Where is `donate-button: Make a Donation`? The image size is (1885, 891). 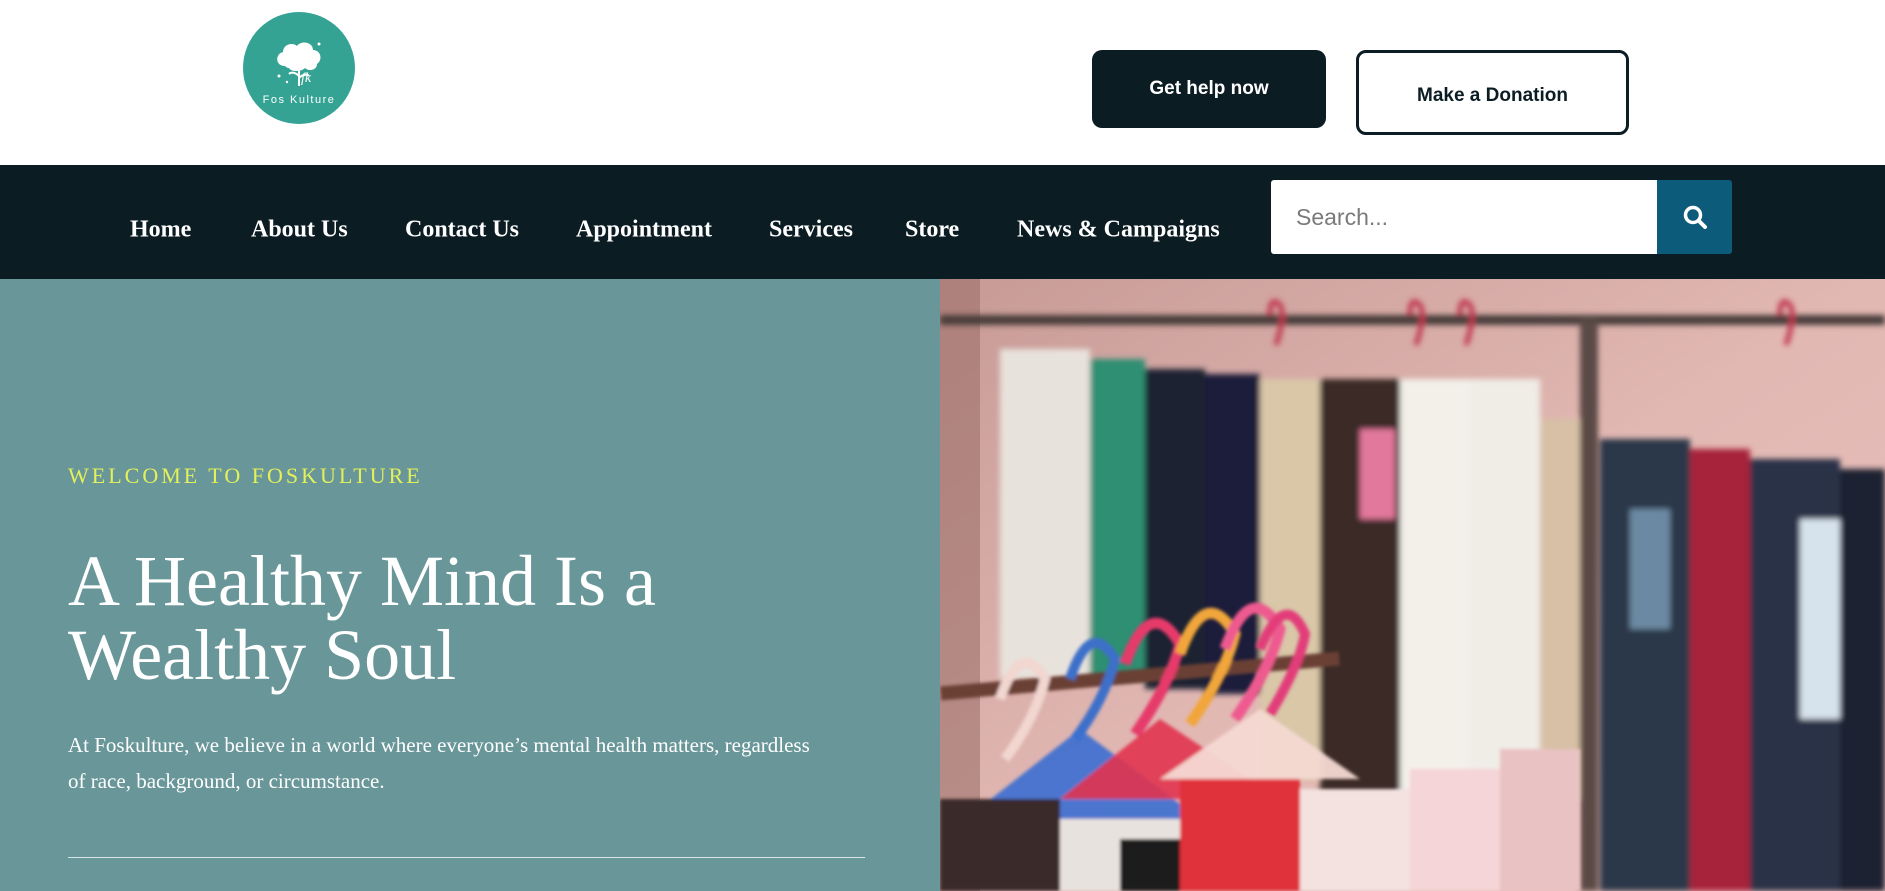 donate-button: Make a Donation is located at coordinates (1492, 92).